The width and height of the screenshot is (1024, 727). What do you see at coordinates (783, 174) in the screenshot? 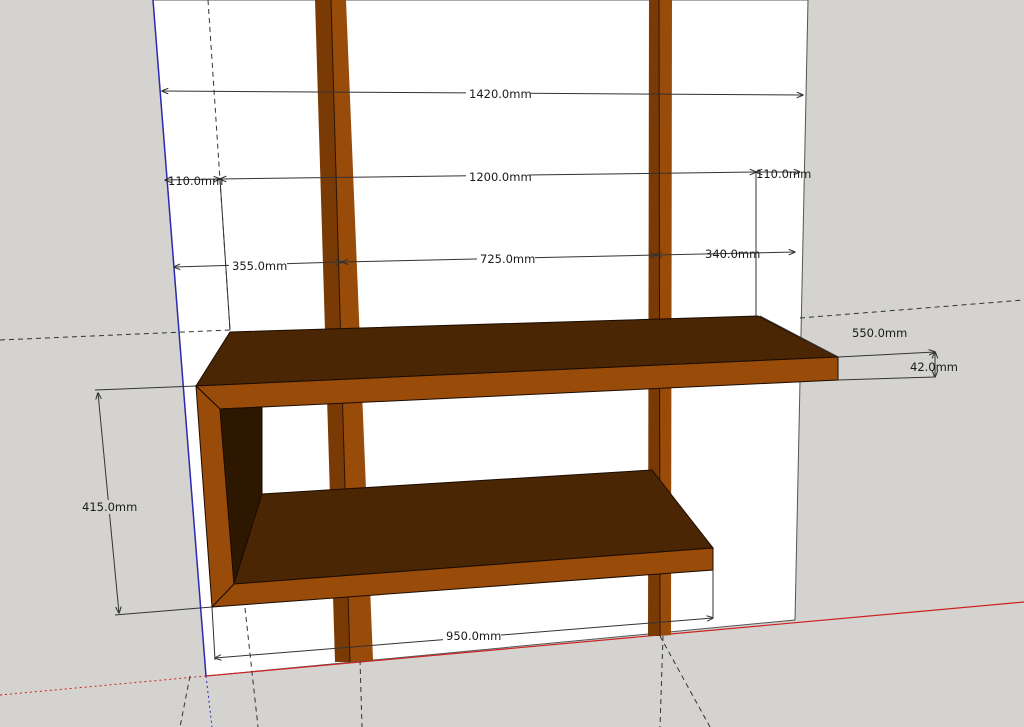
I see `dim-right-margin: 110.0mm` at bounding box center [783, 174].